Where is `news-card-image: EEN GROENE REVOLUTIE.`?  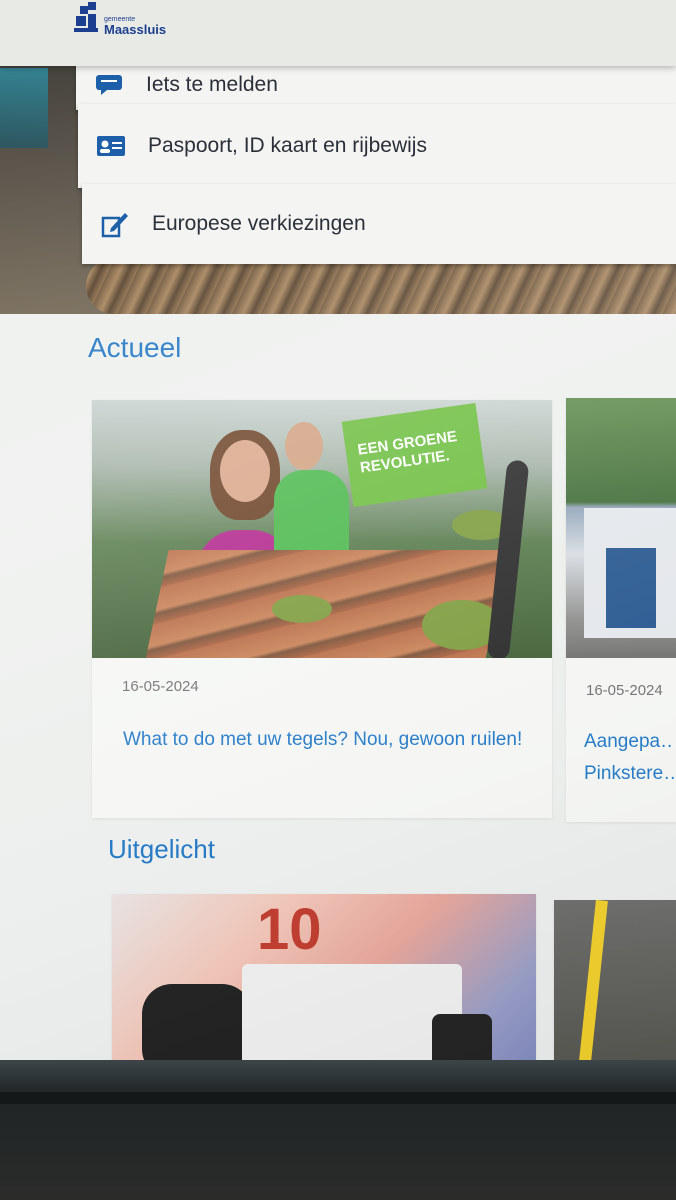 news-card-image: EEN GROENE REVOLUTIE. is located at coordinates (322, 529).